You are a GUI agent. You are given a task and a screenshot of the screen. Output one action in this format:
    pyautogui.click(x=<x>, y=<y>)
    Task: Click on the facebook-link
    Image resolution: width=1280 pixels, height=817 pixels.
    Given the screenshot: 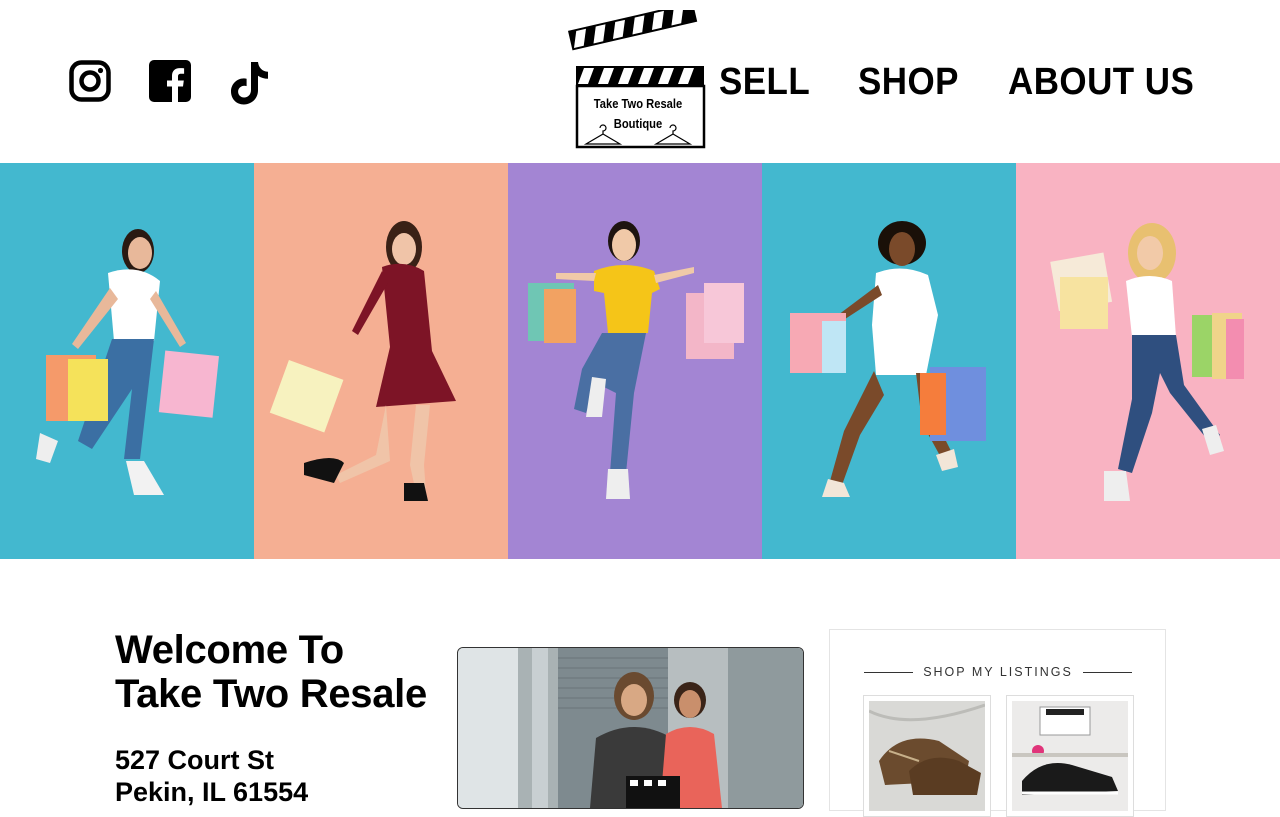 What is the action you would take?
    pyautogui.click(x=170, y=81)
    